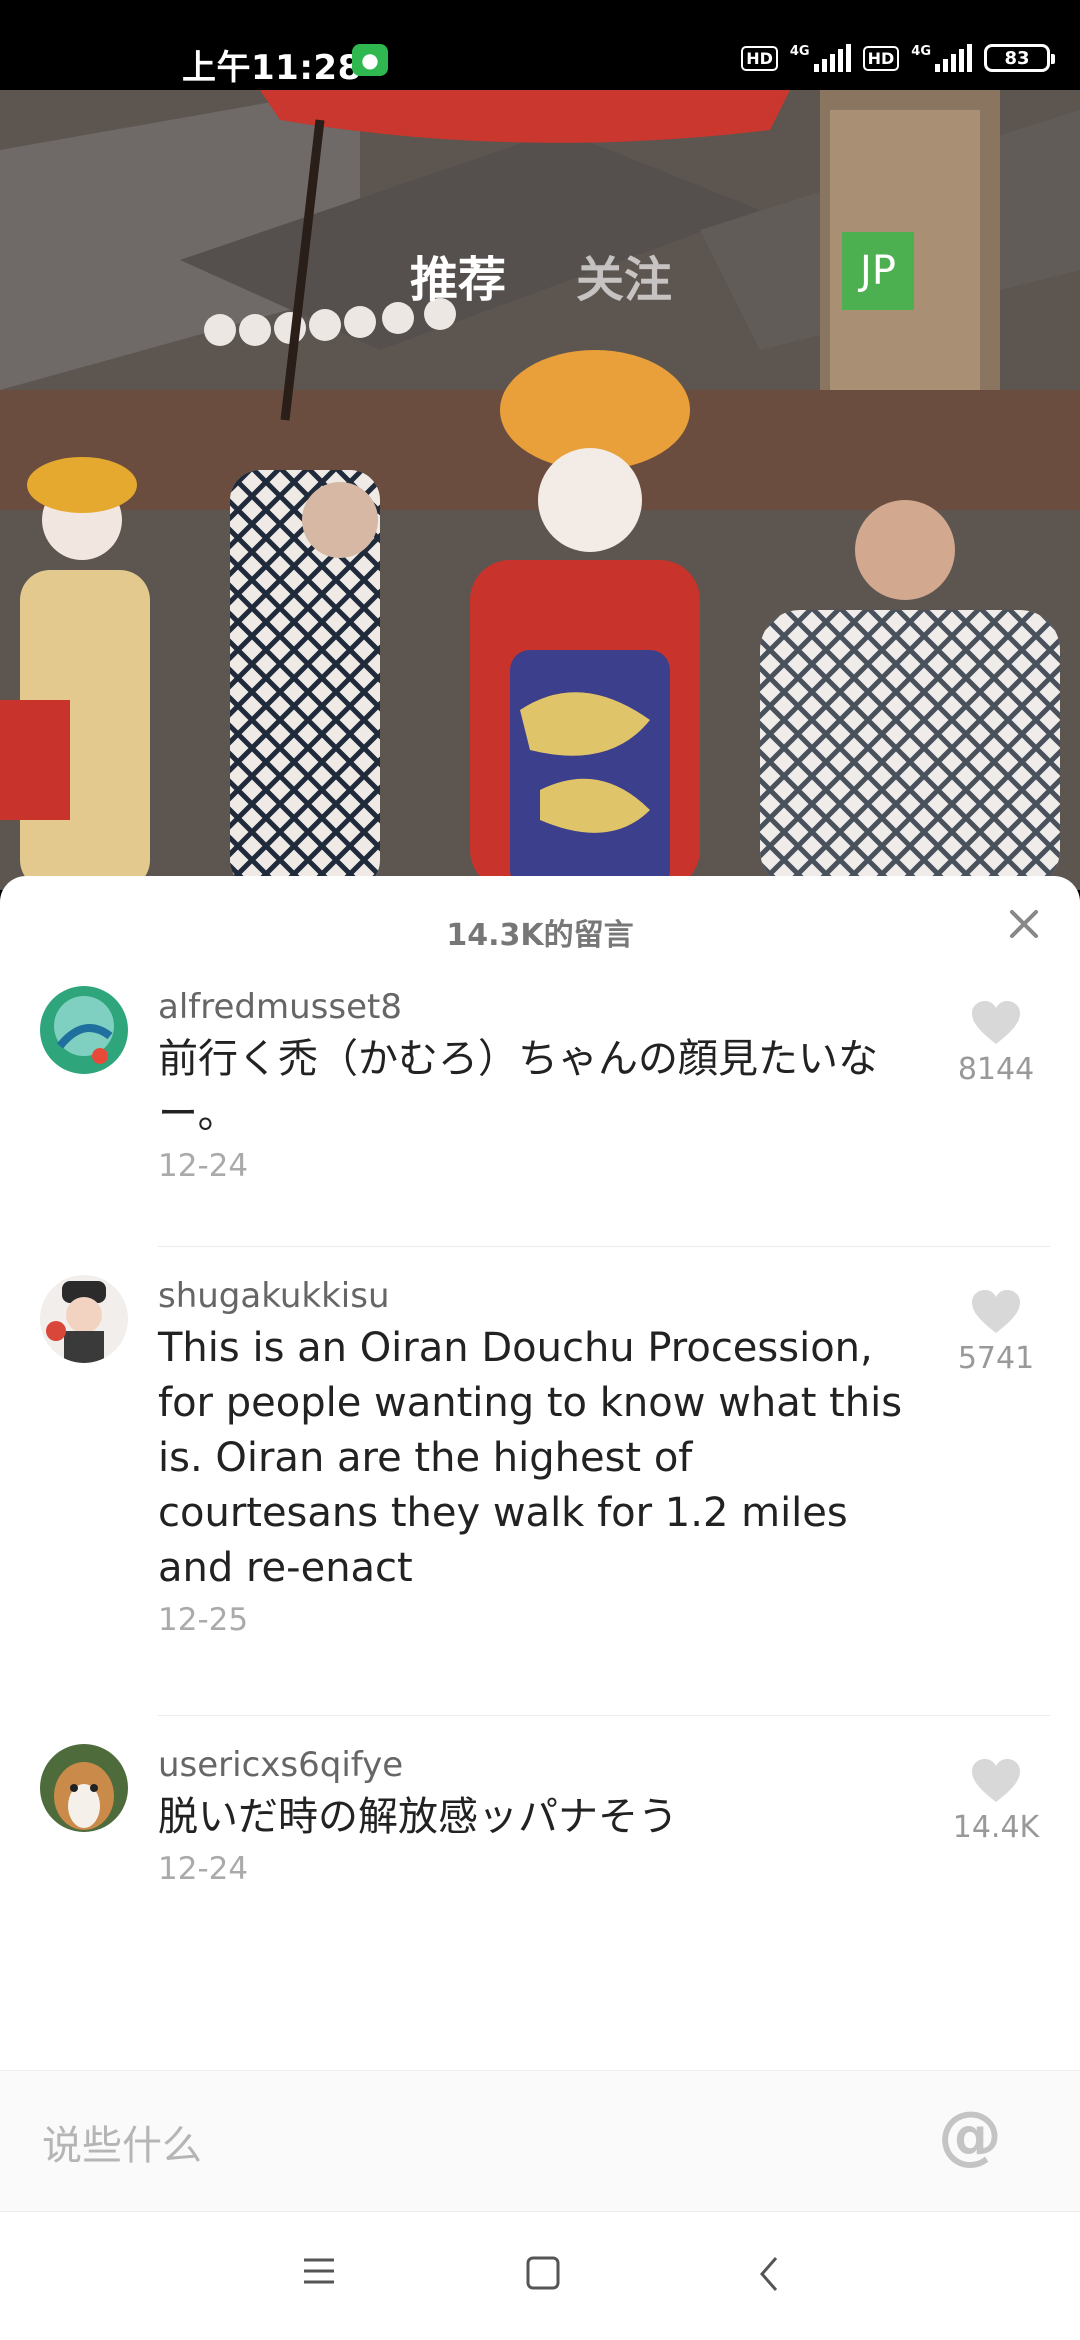  Describe the element at coordinates (418, 1817) in the screenshot. I see `comment-text: 脱いだ時の解放感ッパナそう` at that location.